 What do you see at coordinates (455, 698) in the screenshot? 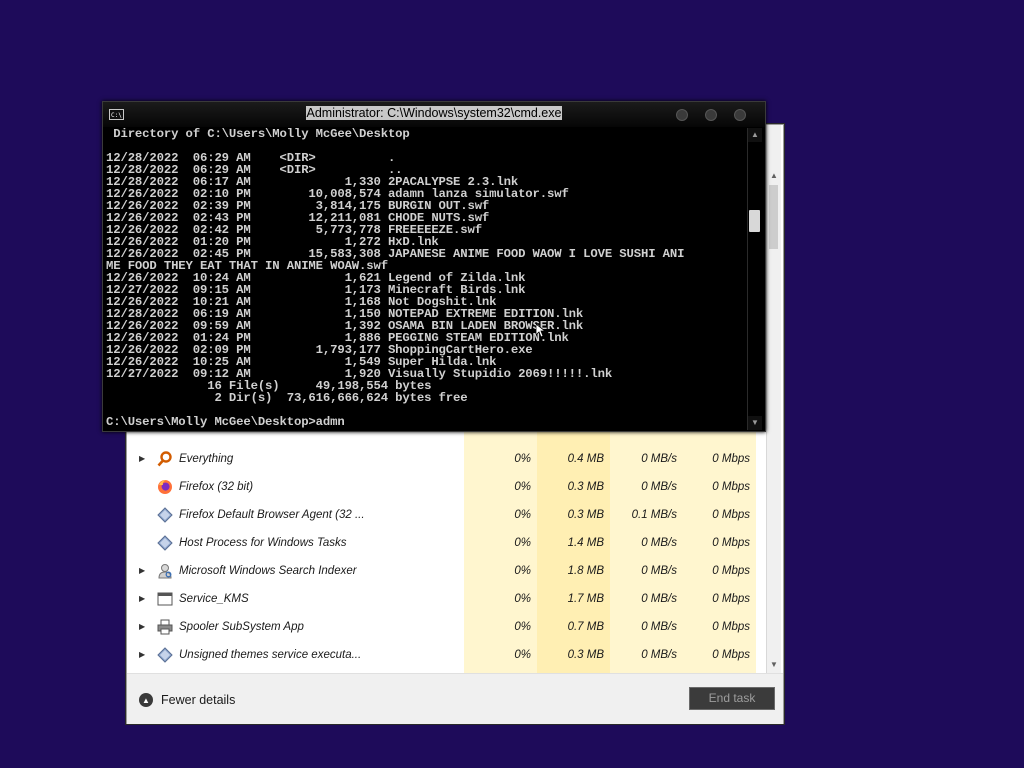
I see `task-manager-footer: ▲ Fewer details End task` at bounding box center [455, 698].